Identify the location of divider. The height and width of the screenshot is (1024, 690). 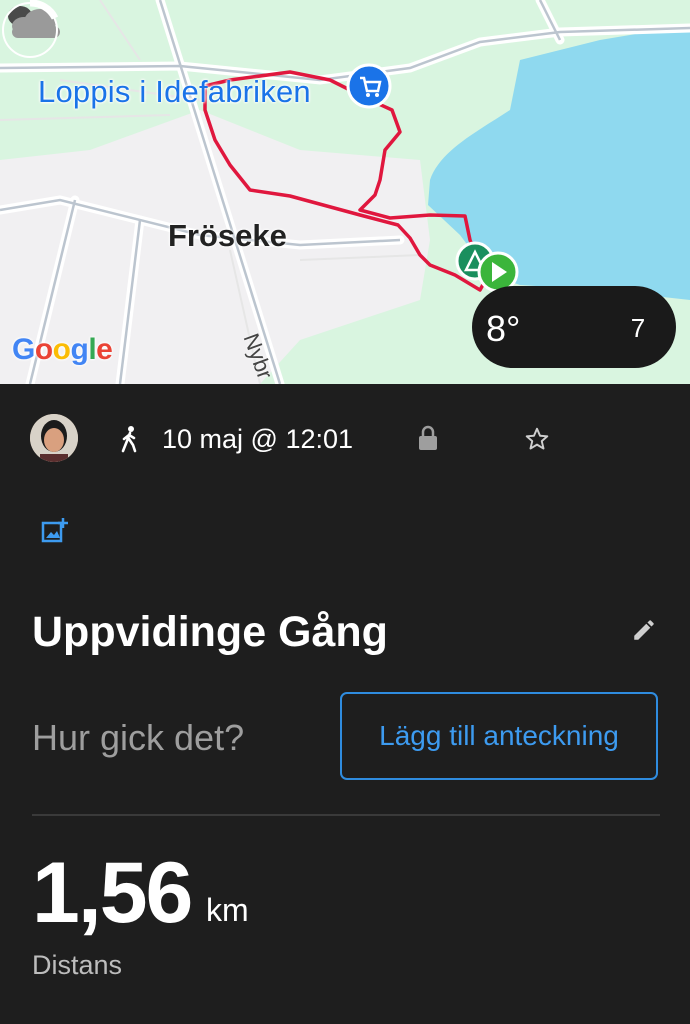
(346, 815).